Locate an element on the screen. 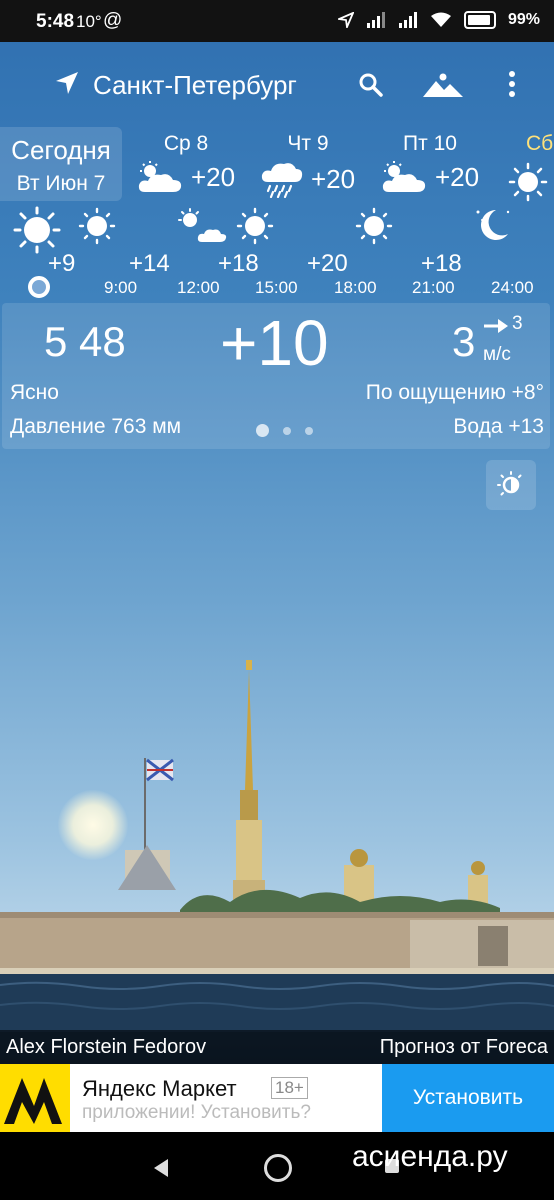 The width and height of the screenshot is (554, 1200). pressure: Давление 763 мм is located at coordinates (96, 426).